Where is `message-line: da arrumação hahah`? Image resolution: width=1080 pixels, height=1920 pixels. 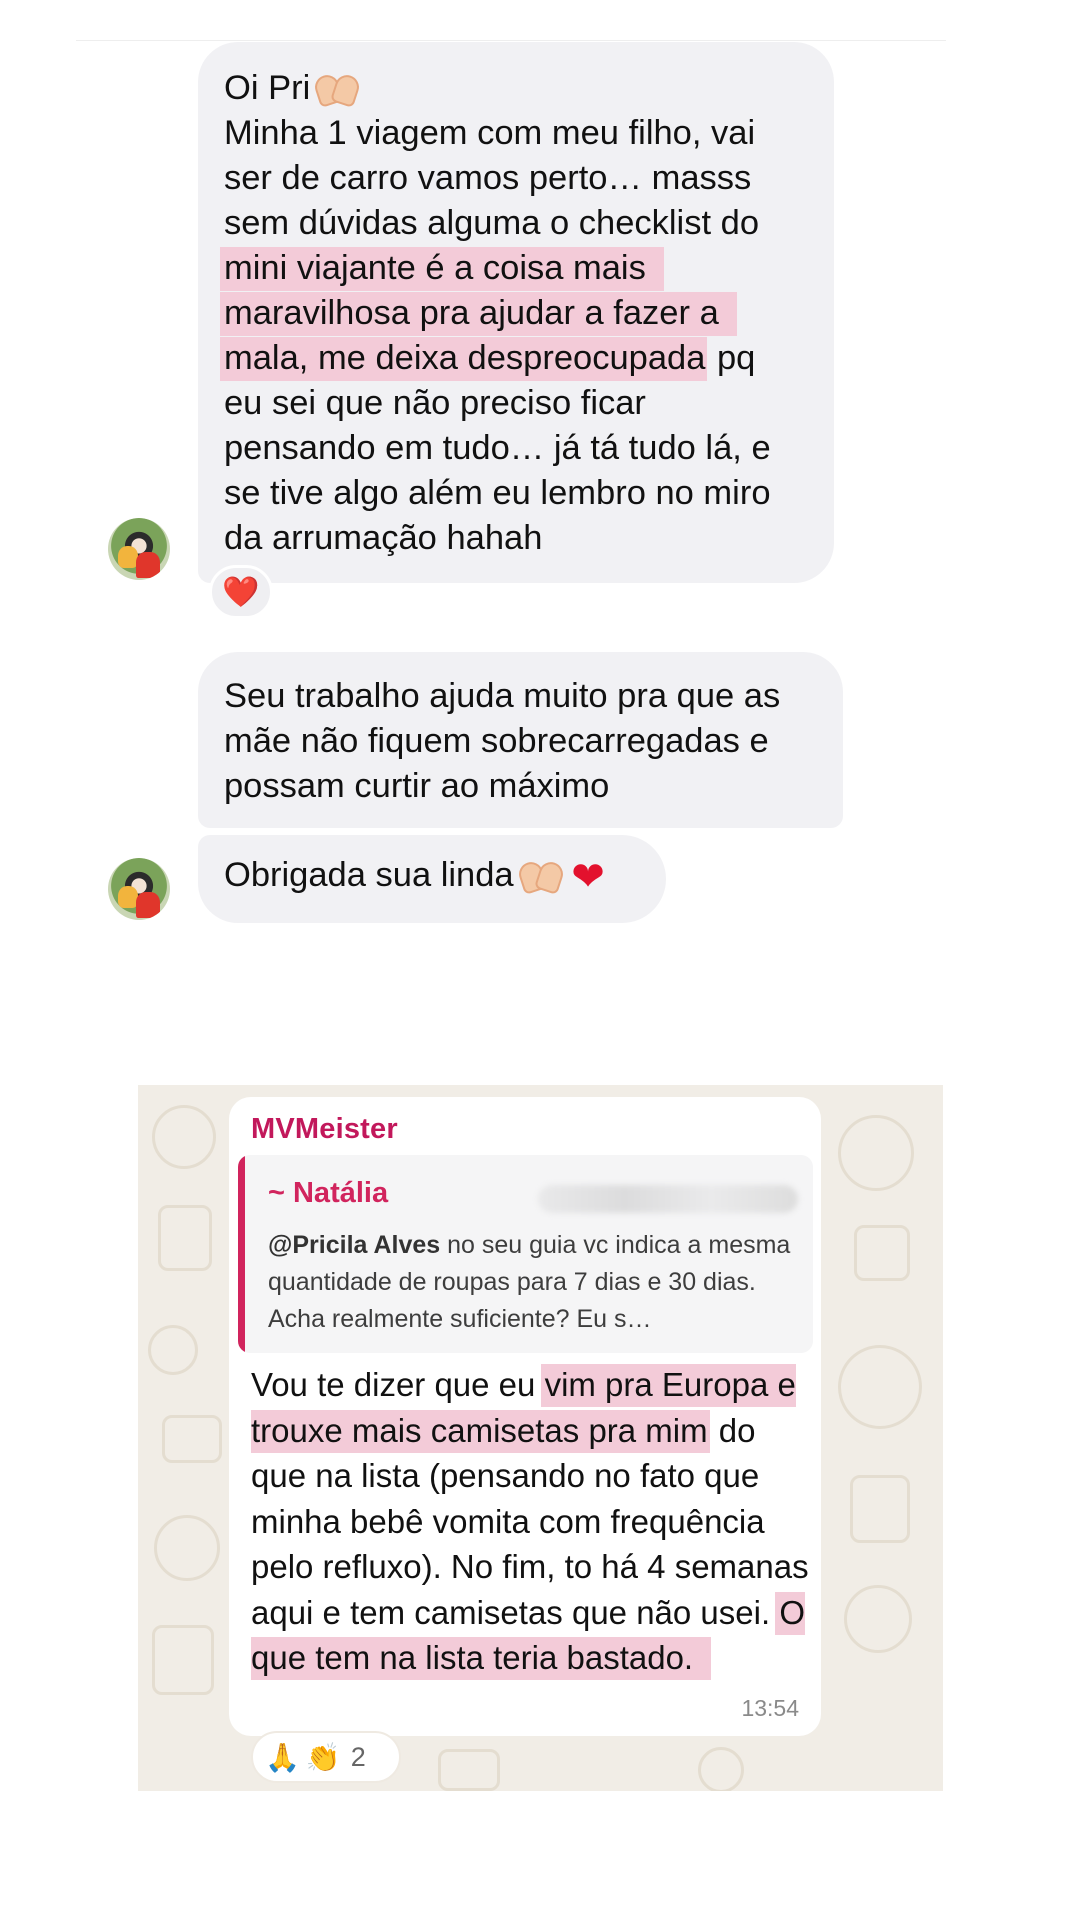 message-line: da arrumação hahah is located at coordinates (383, 538).